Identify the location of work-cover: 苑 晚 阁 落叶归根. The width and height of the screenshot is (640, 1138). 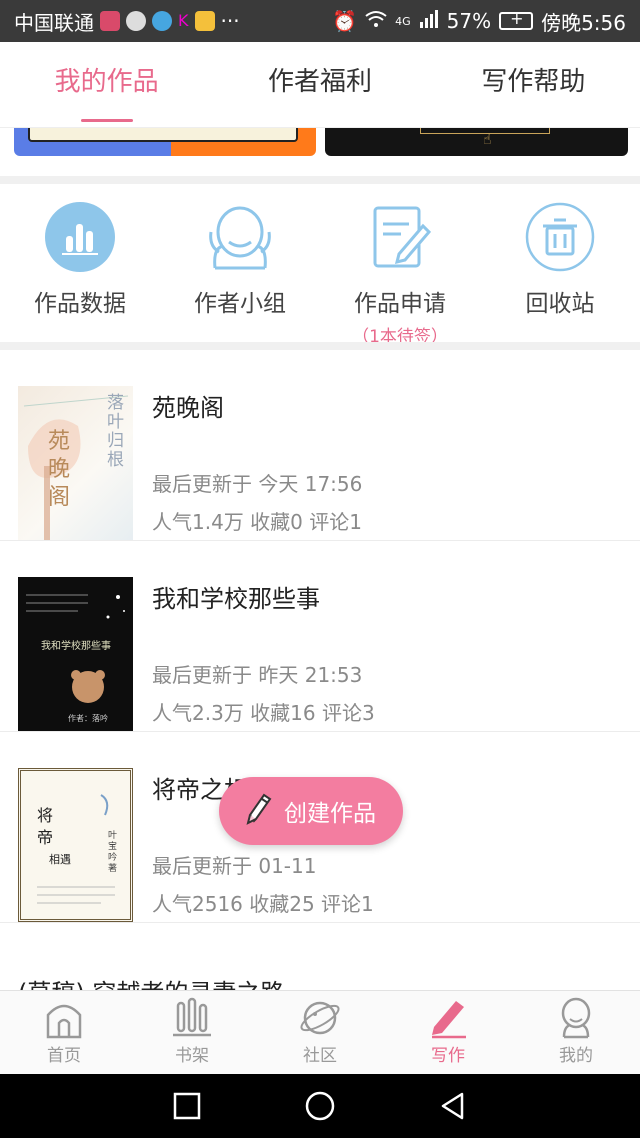
(75, 463).